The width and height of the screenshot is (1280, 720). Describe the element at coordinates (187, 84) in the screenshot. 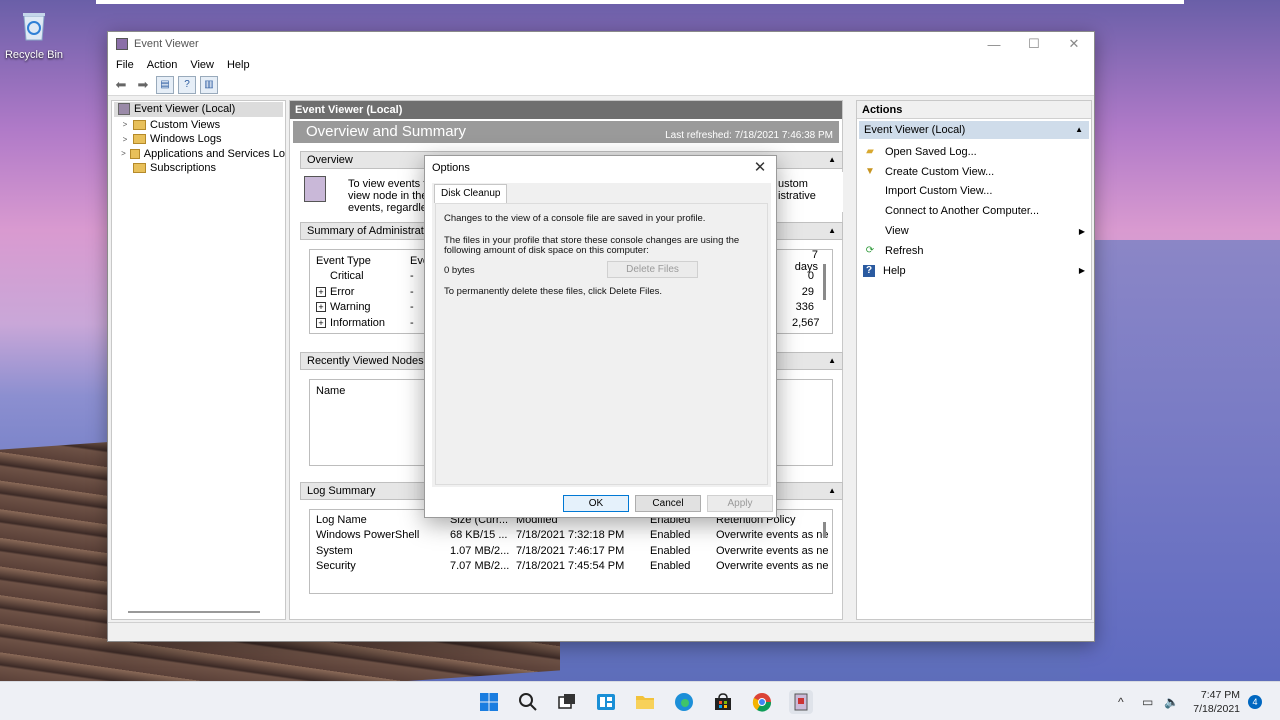

I see `help-icon: ?` at that location.